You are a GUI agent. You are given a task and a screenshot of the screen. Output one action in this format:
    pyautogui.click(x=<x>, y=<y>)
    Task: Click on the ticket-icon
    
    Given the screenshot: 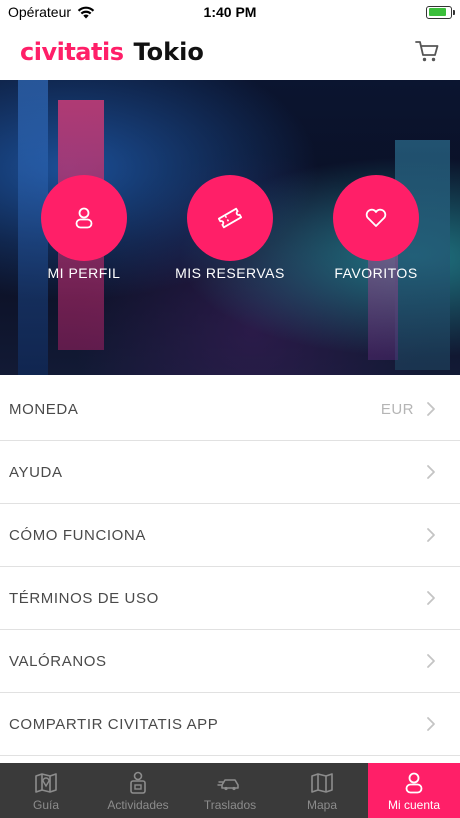 What is the action you would take?
    pyautogui.click(x=230, y=218)
    